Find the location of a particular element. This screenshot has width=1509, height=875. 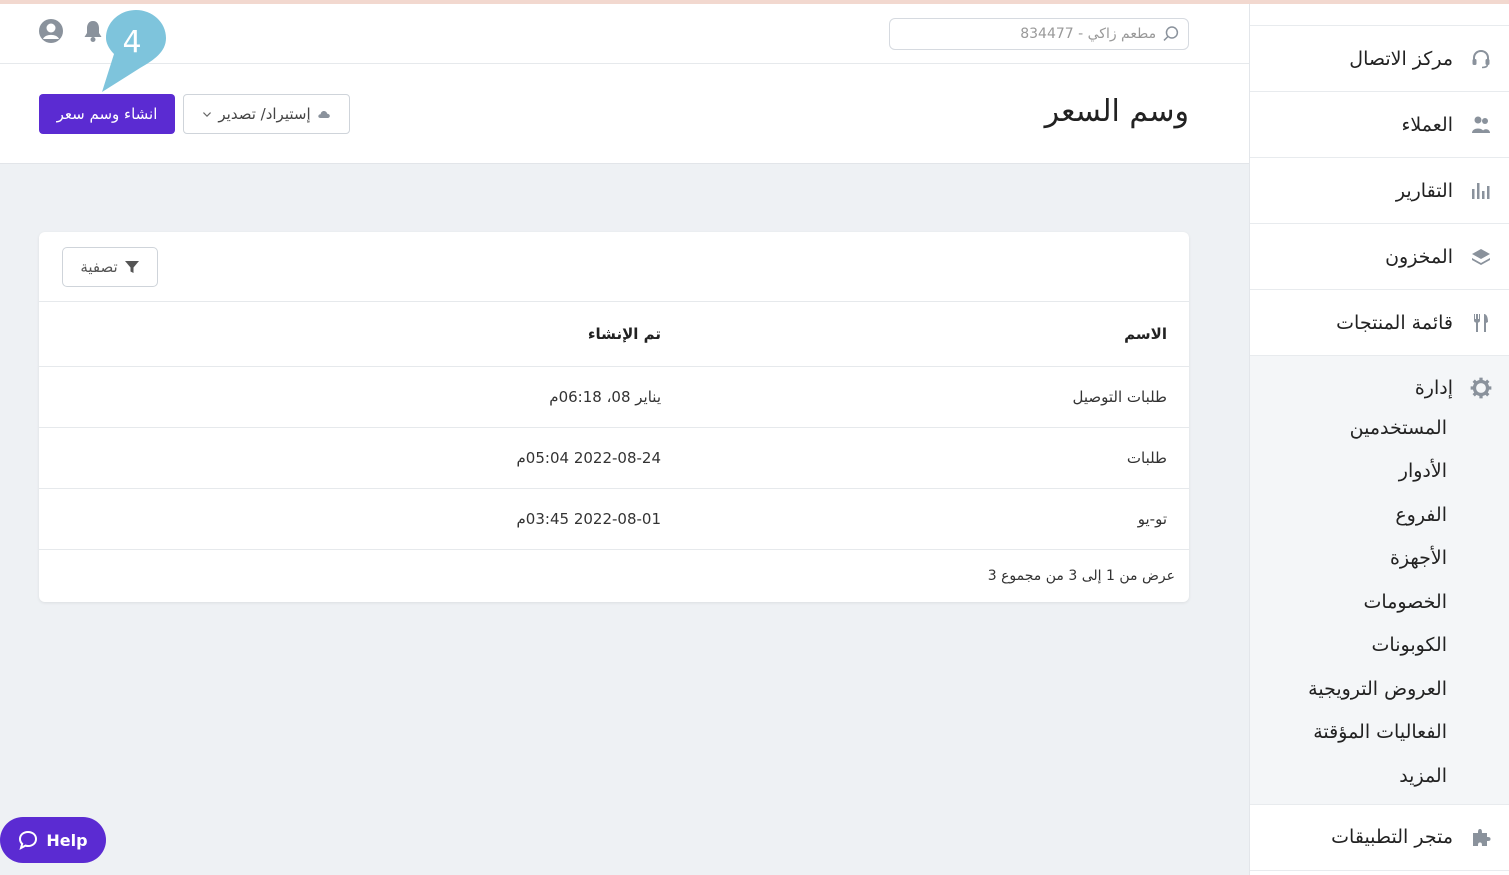

sidebar-top-stub is located at coordinates (1379, 15).